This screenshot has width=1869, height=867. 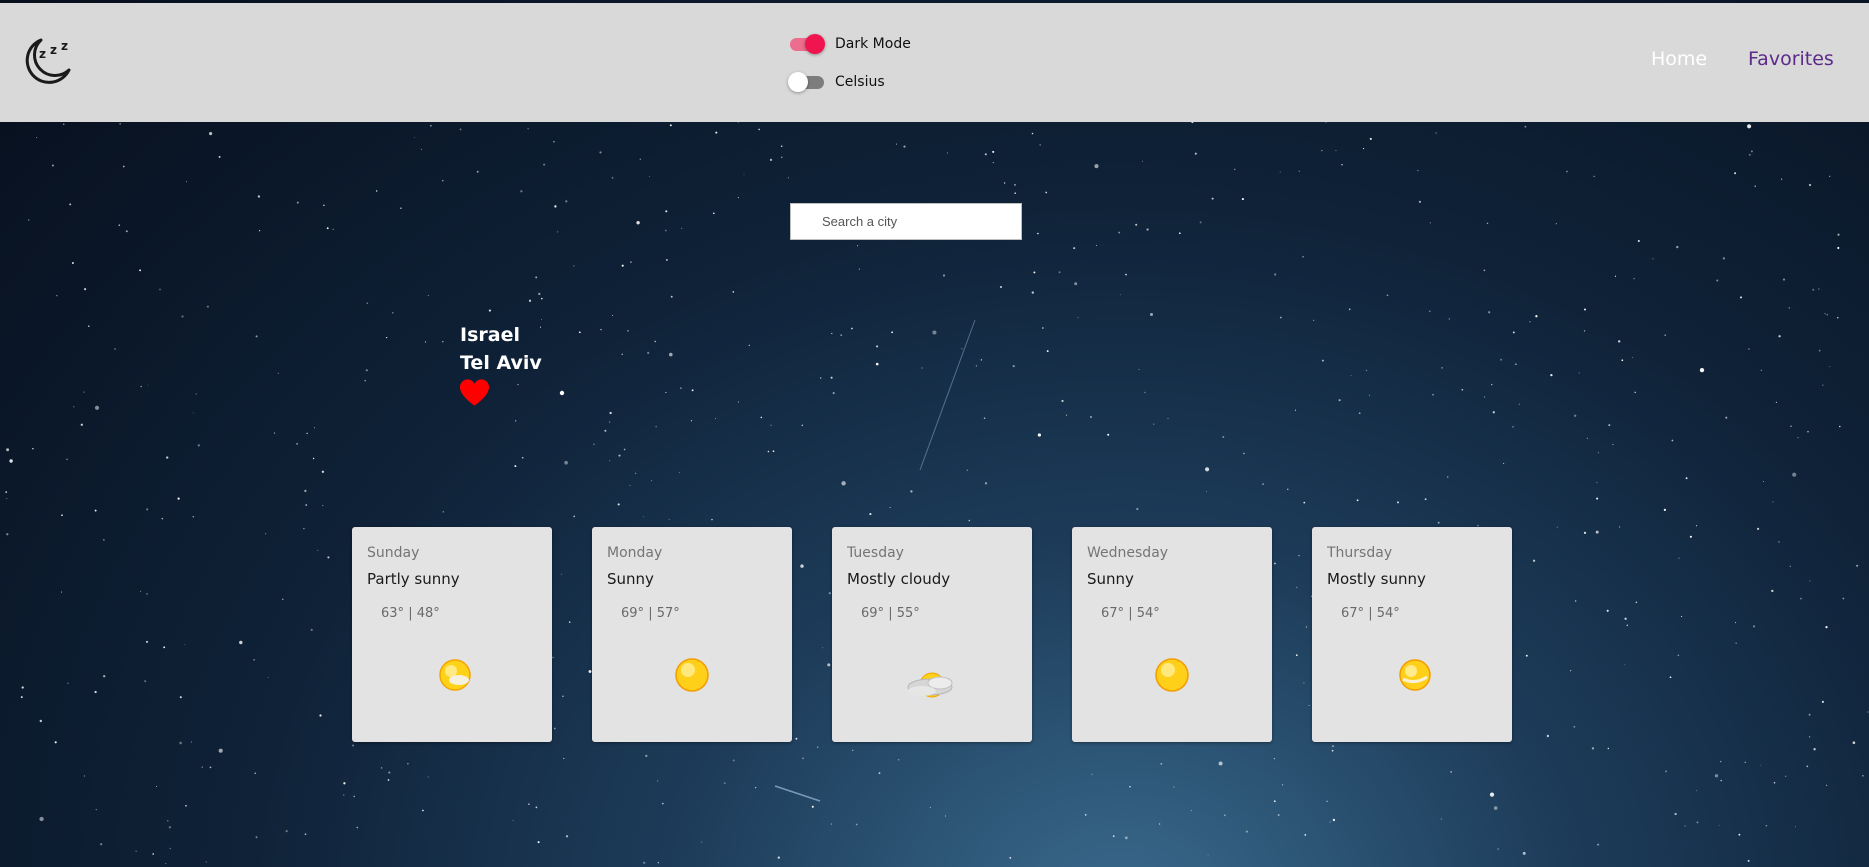 What do you see at coordinates (452, 634) in the screenshot?
I see `forecast-card: Sunday Partly sunny 63° | 48°` at bounding box center [452, 634].